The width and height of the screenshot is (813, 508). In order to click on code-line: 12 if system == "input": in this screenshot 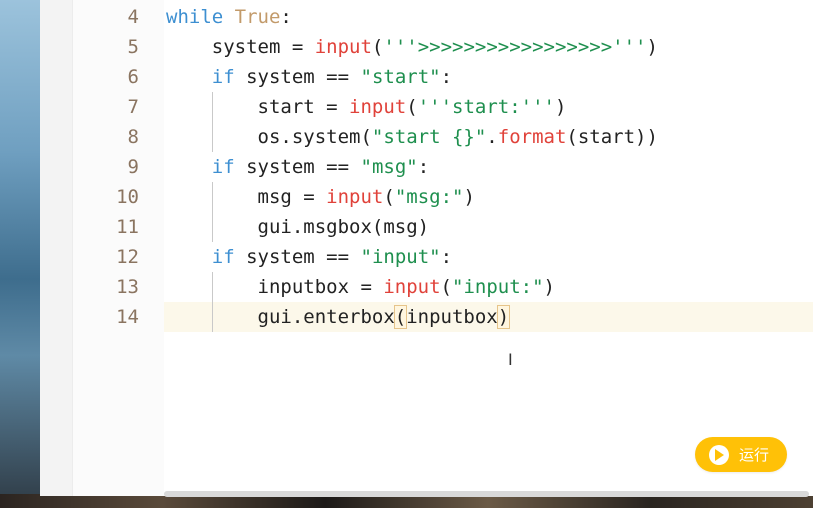, I will do `click(406, 257)`.